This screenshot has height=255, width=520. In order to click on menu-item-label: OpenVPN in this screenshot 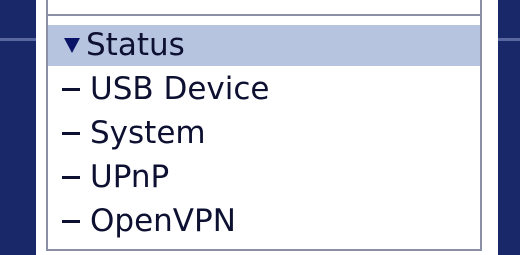, I will do `click(163, 221)`.